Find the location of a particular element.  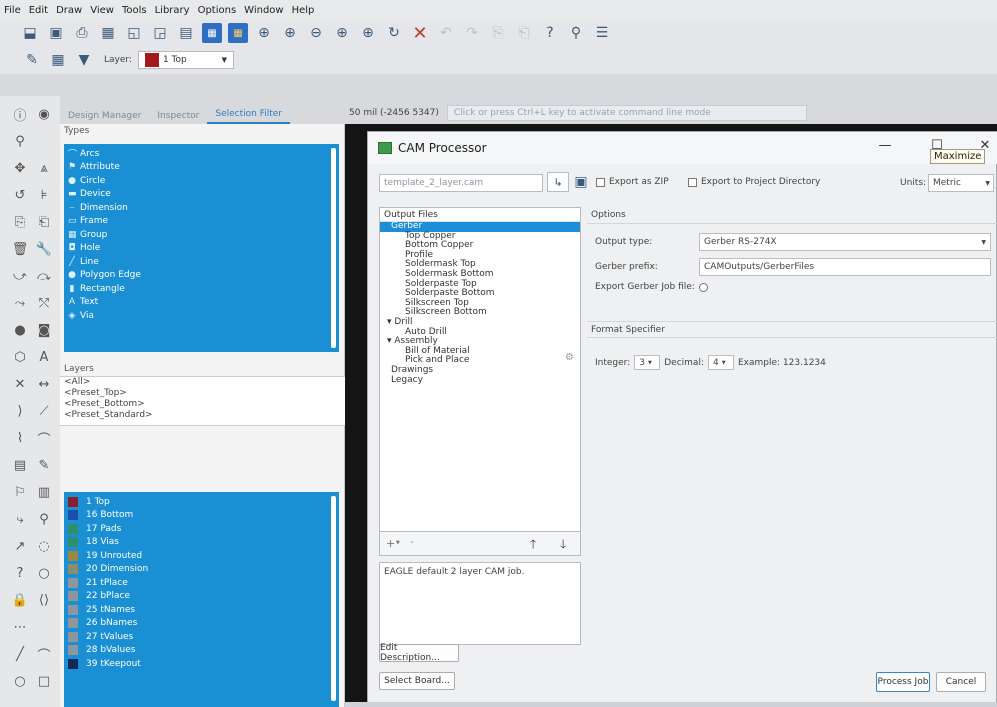

signal-icon: ↗ is located at coordinates (20, 546).